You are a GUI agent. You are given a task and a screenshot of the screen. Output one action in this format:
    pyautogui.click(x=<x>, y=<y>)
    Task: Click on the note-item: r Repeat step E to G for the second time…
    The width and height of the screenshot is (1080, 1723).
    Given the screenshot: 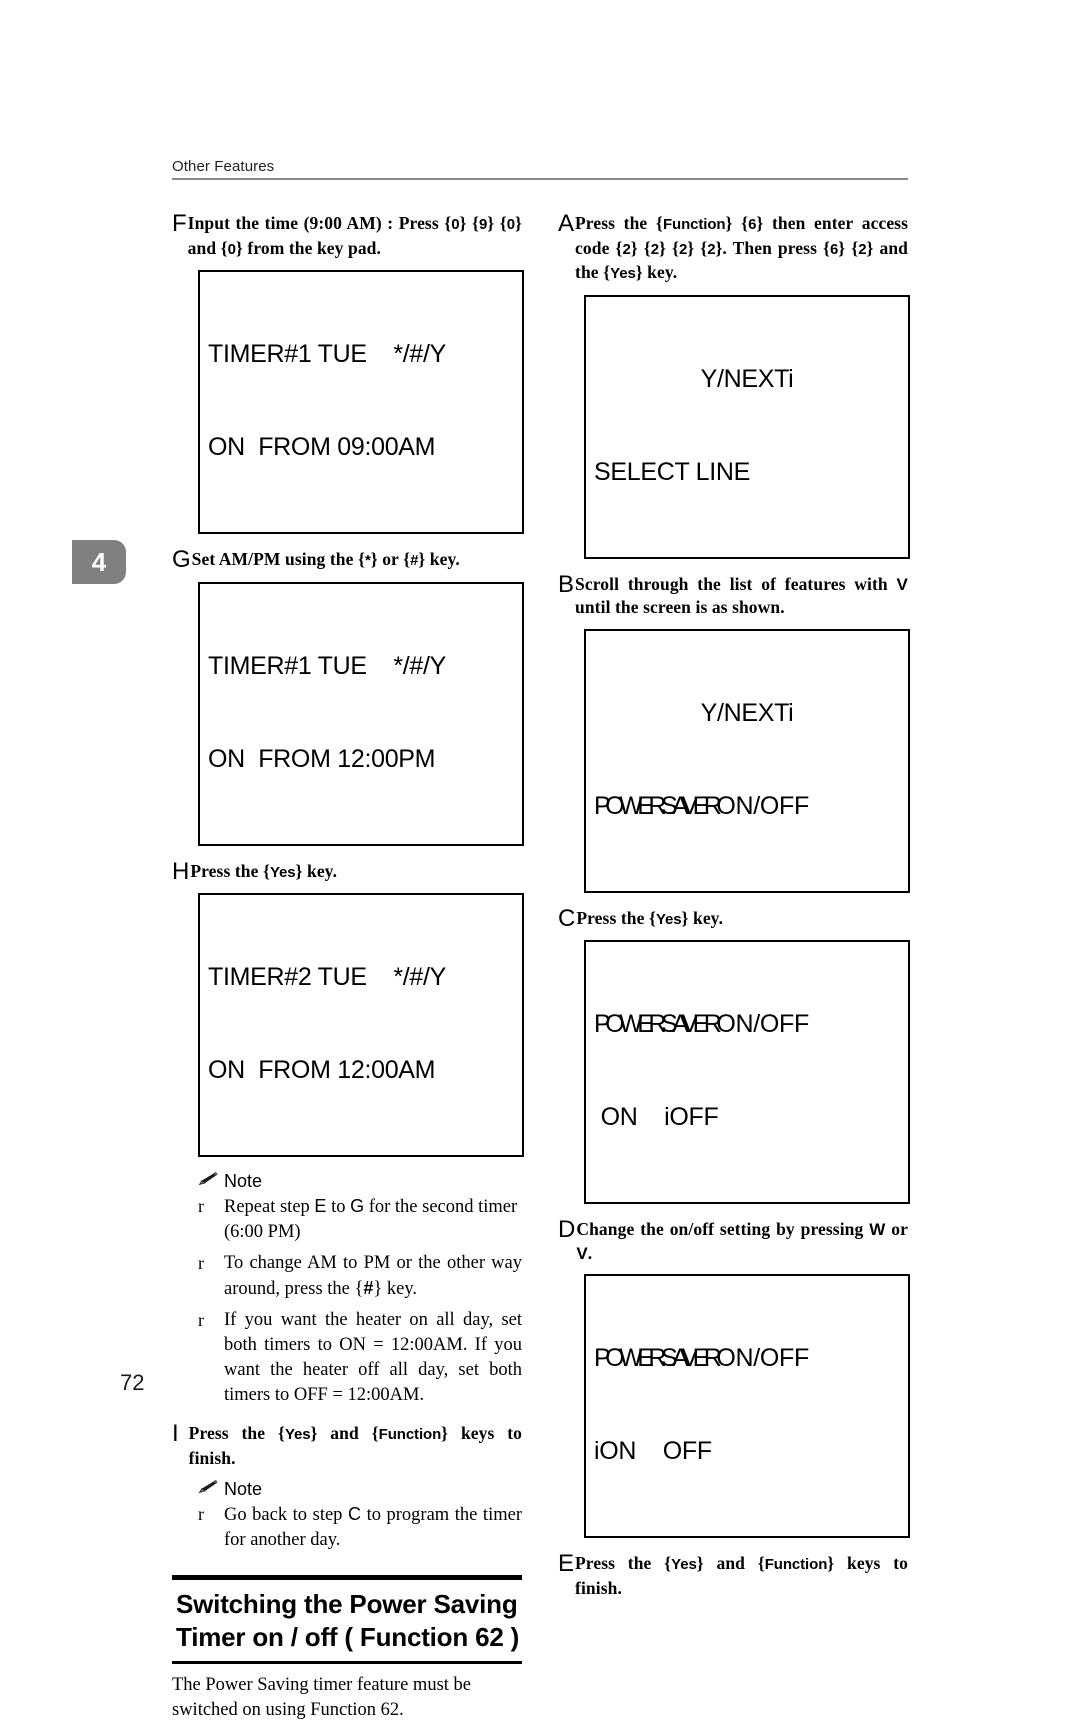 What is the action you would take?
    pyautogui.click(x=360, y=1219)
    